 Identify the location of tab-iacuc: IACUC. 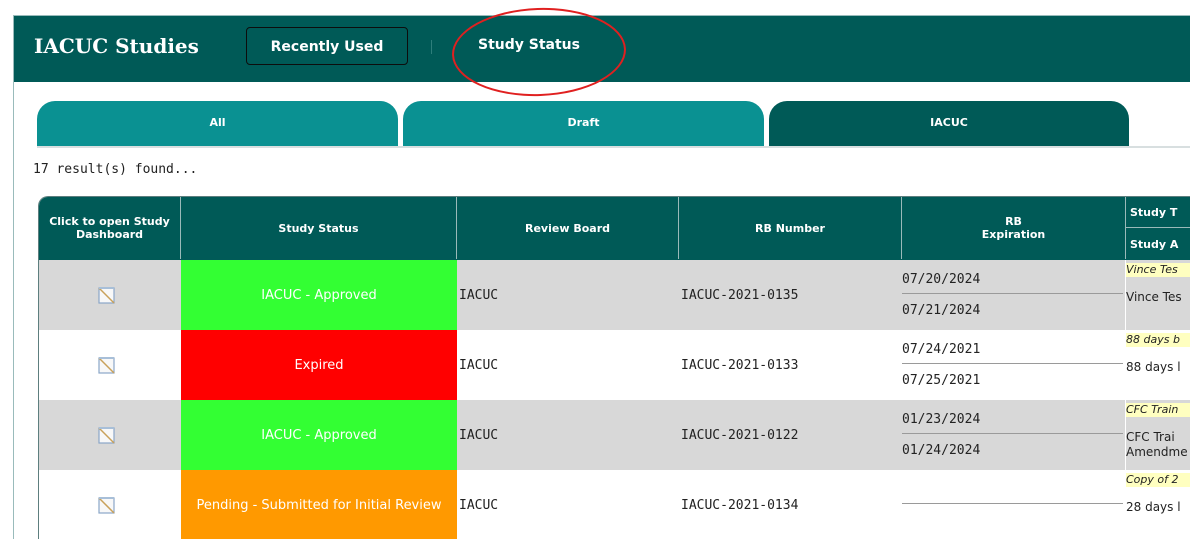
(949, 124).